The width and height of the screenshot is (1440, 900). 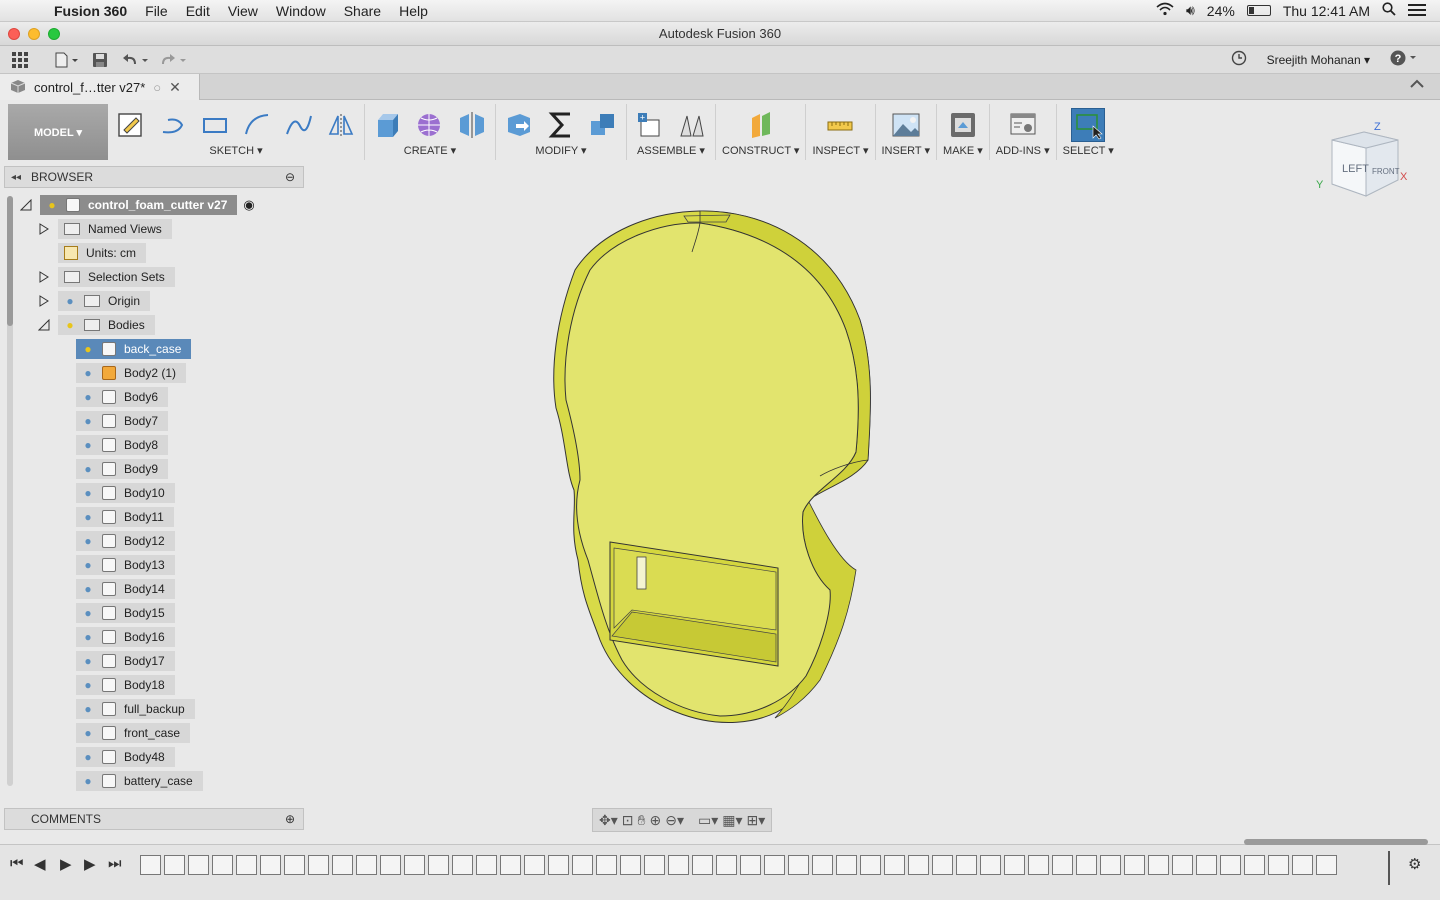 I want to click on save-icon, so click(x=100, y=60).